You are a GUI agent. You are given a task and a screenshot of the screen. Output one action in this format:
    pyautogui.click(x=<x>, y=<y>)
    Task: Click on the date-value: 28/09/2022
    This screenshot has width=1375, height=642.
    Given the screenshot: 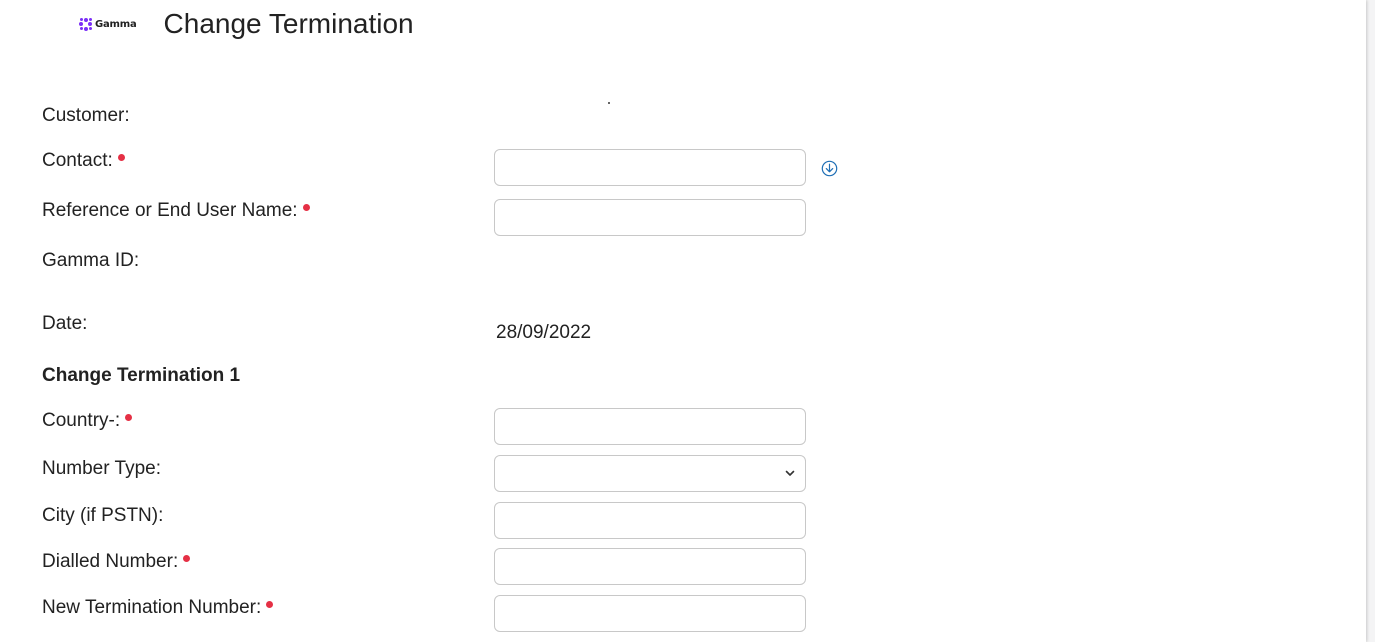 What is the action you would take?
    pyautogui.click(x=544, y=332)
    